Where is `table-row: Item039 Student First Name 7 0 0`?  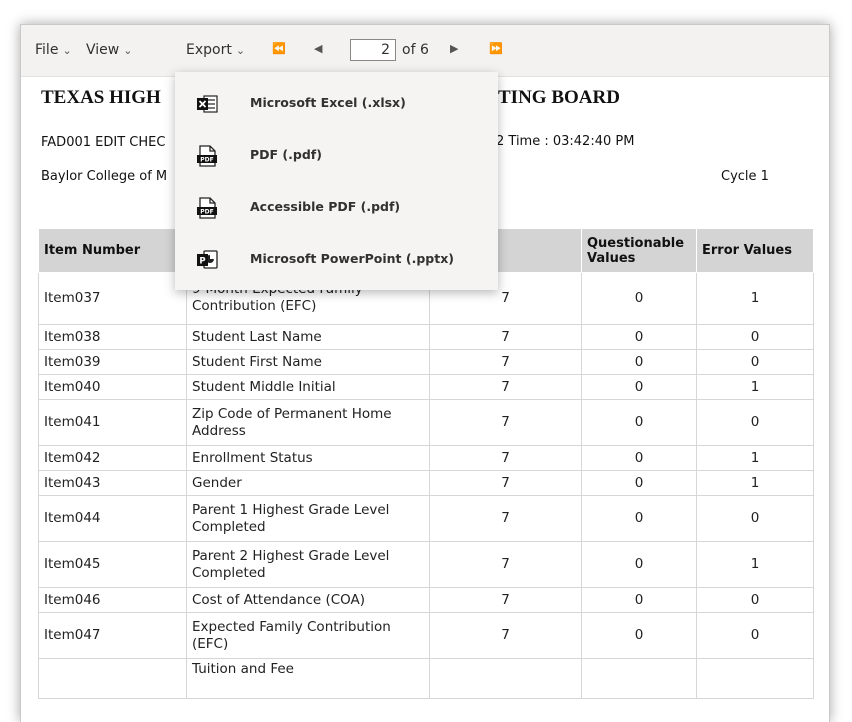
table-row: Item039 Student First Name 7 0 0 is located at coordinates (426, 362).